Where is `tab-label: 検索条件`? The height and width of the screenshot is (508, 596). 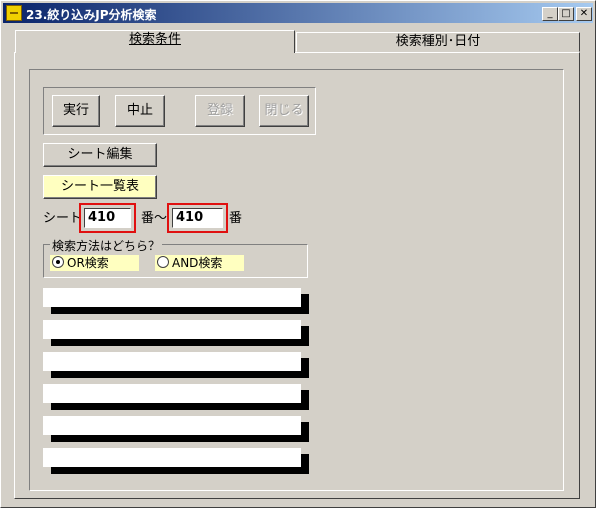
tab-label: 検索条件 is located at coordinates (154, 39).